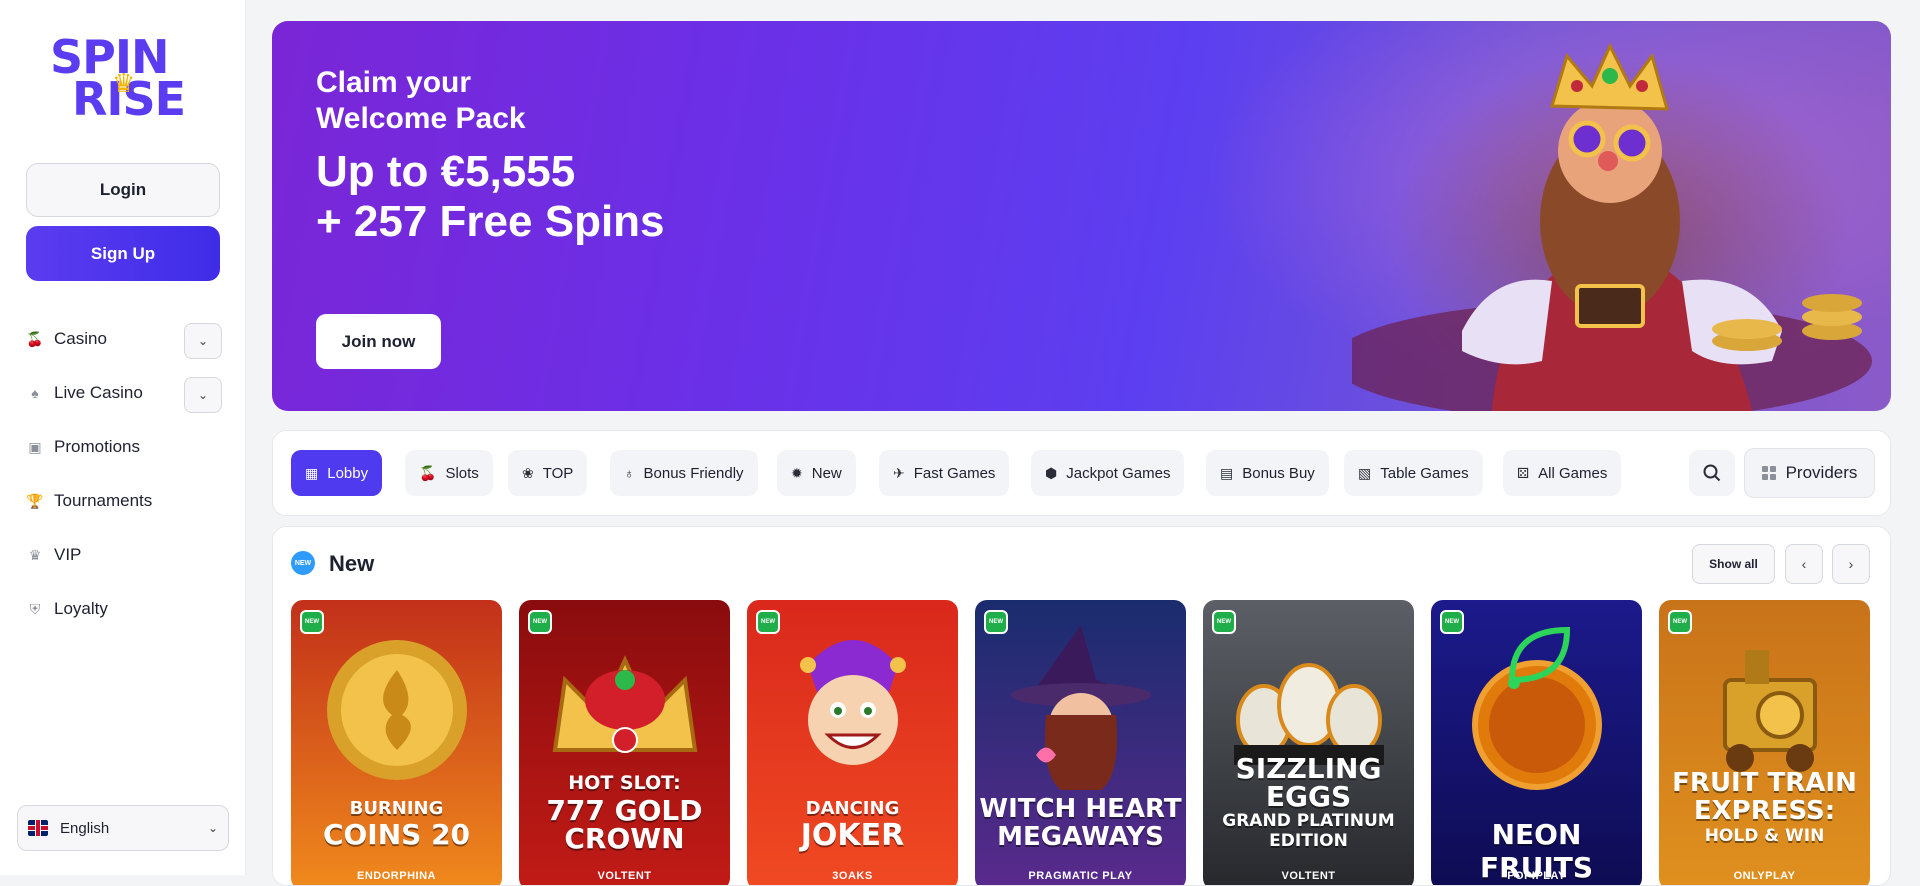  I want to click on witch-character-art, so click(1080, 707).